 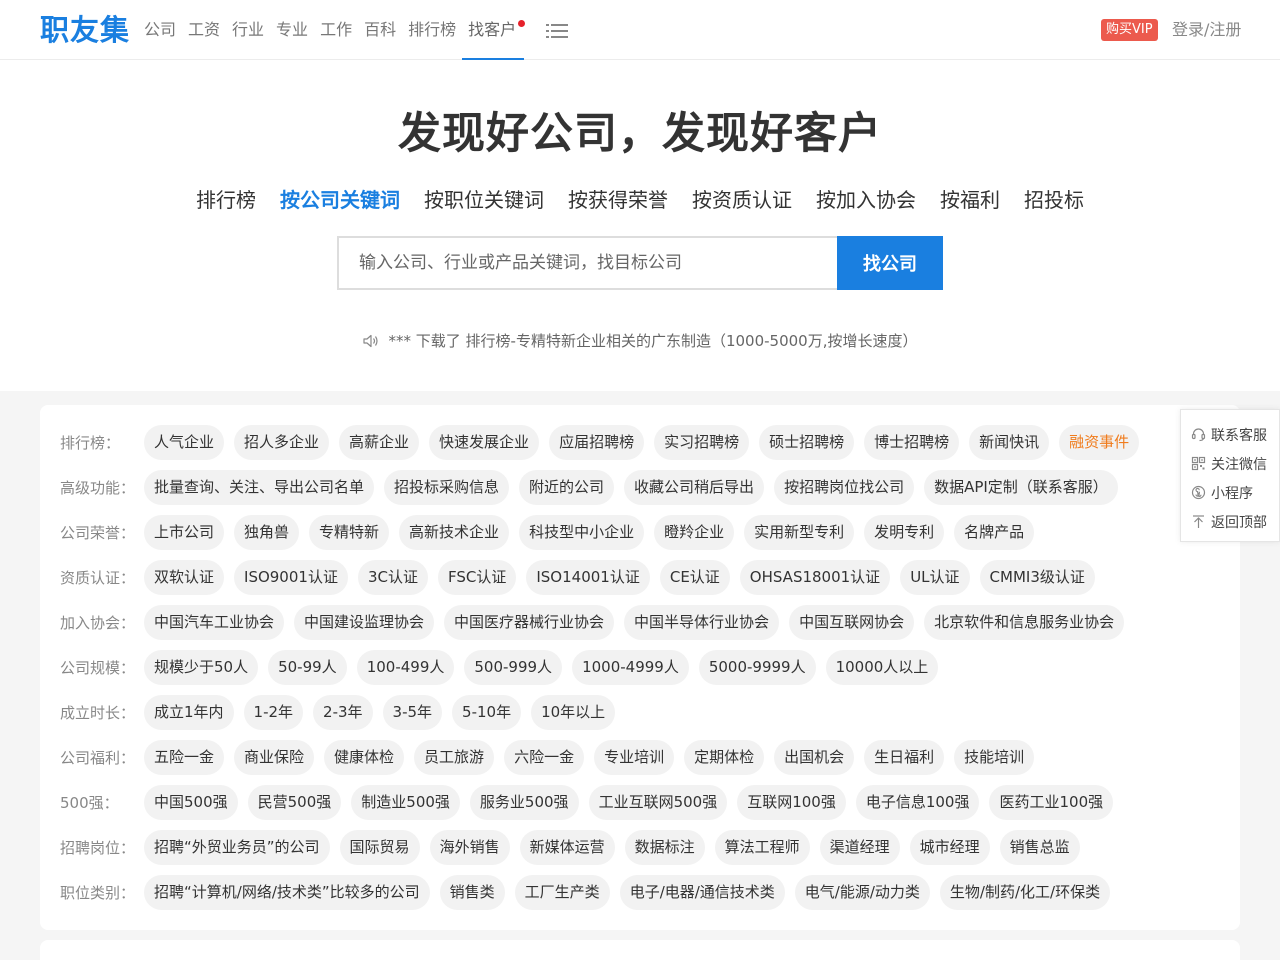 What do you see at coordinates (1054, 200) in the screenshot?
I see `tab-bidding: 招投标` at bounding box center [1054, 200].